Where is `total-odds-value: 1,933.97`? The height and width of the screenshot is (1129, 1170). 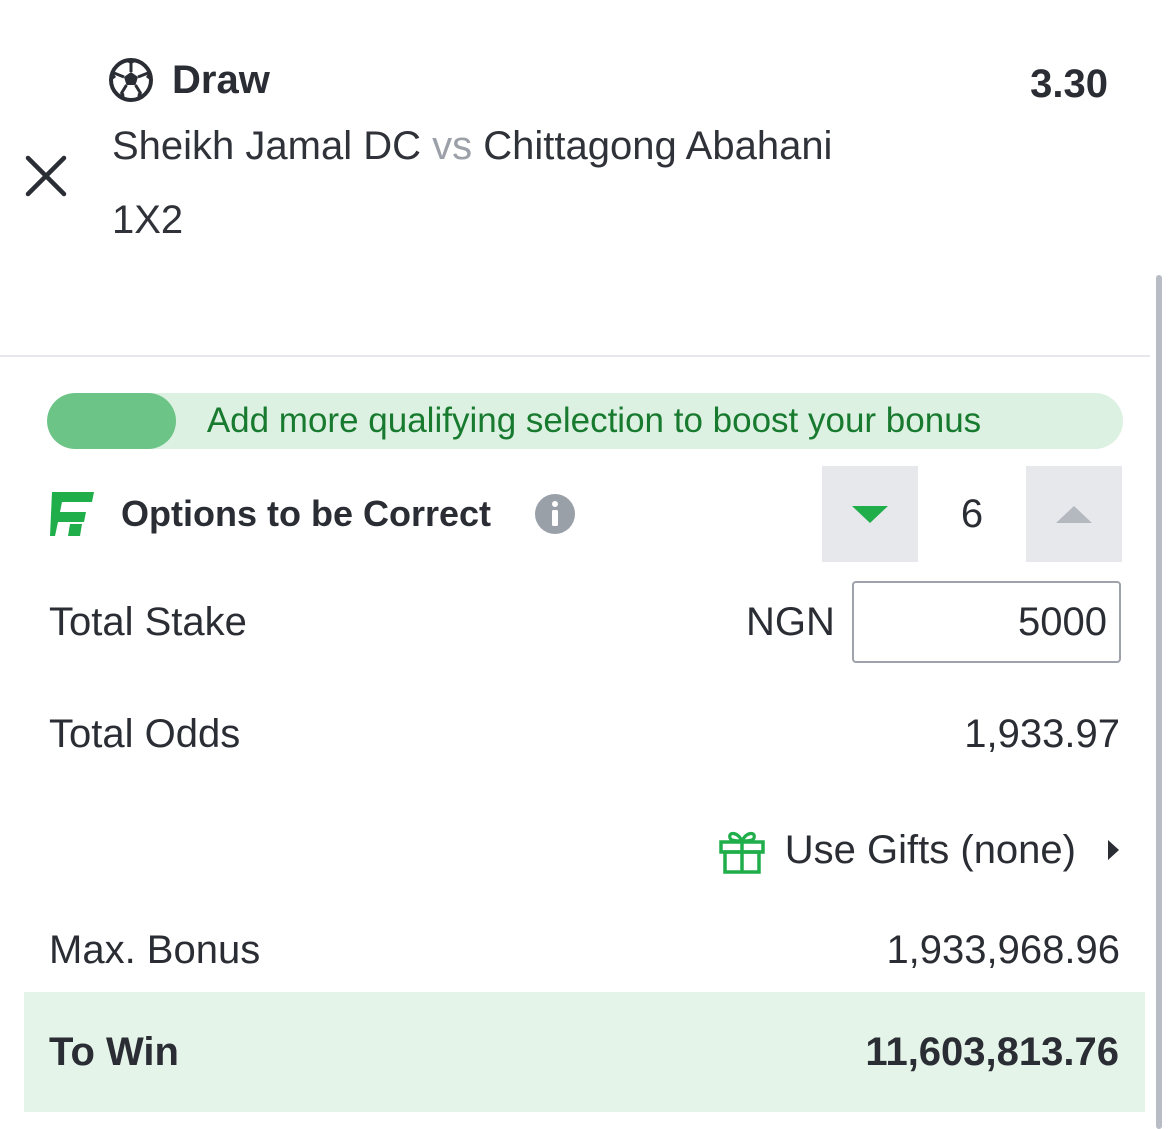
total-odds-value: 1,933.97 is located at coordinates (1042, 734).